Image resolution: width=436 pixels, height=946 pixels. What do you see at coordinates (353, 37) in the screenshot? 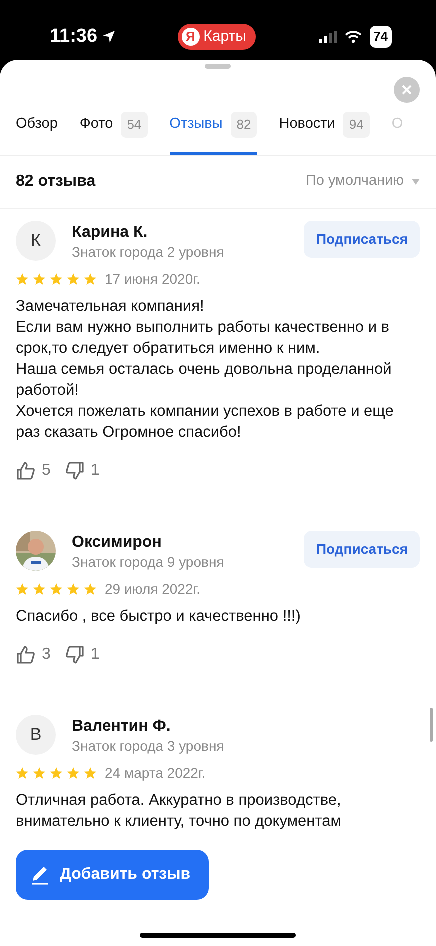
I see `wifi-icon` at bounding box center [353, 37].